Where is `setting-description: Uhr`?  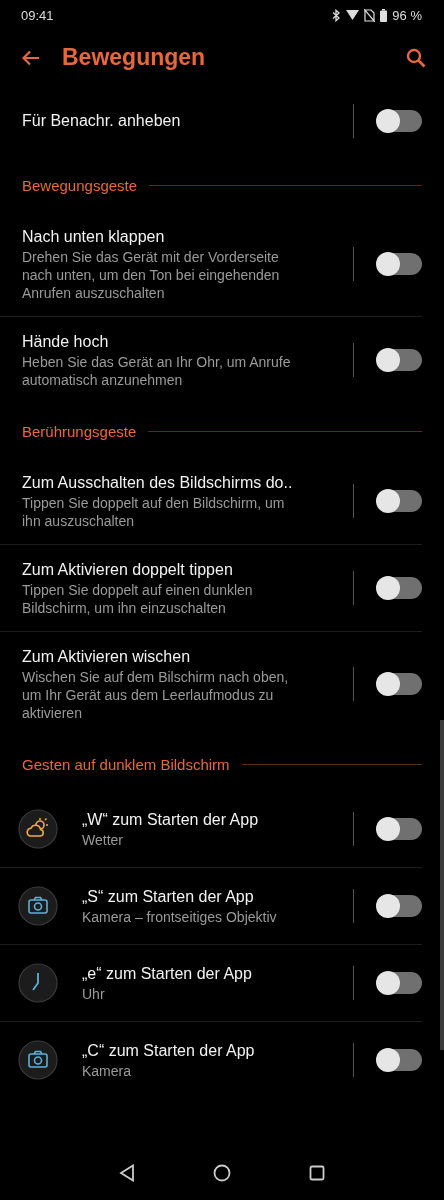 setting-description: Uhr is located at coordinates (94, 994).